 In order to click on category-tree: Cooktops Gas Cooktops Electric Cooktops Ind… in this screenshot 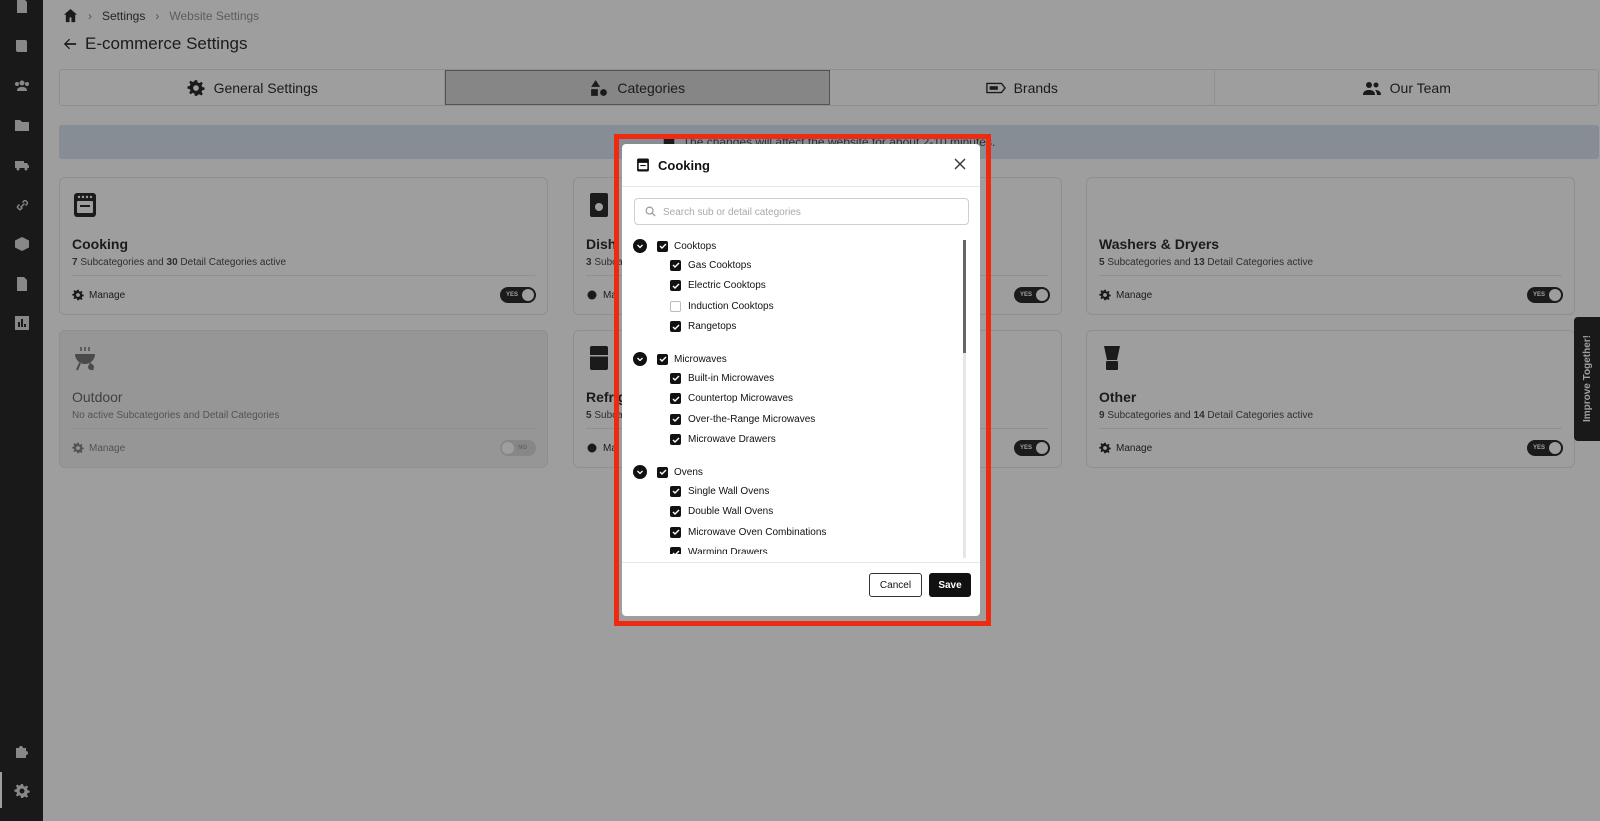, I will do `click(795, 395)`.